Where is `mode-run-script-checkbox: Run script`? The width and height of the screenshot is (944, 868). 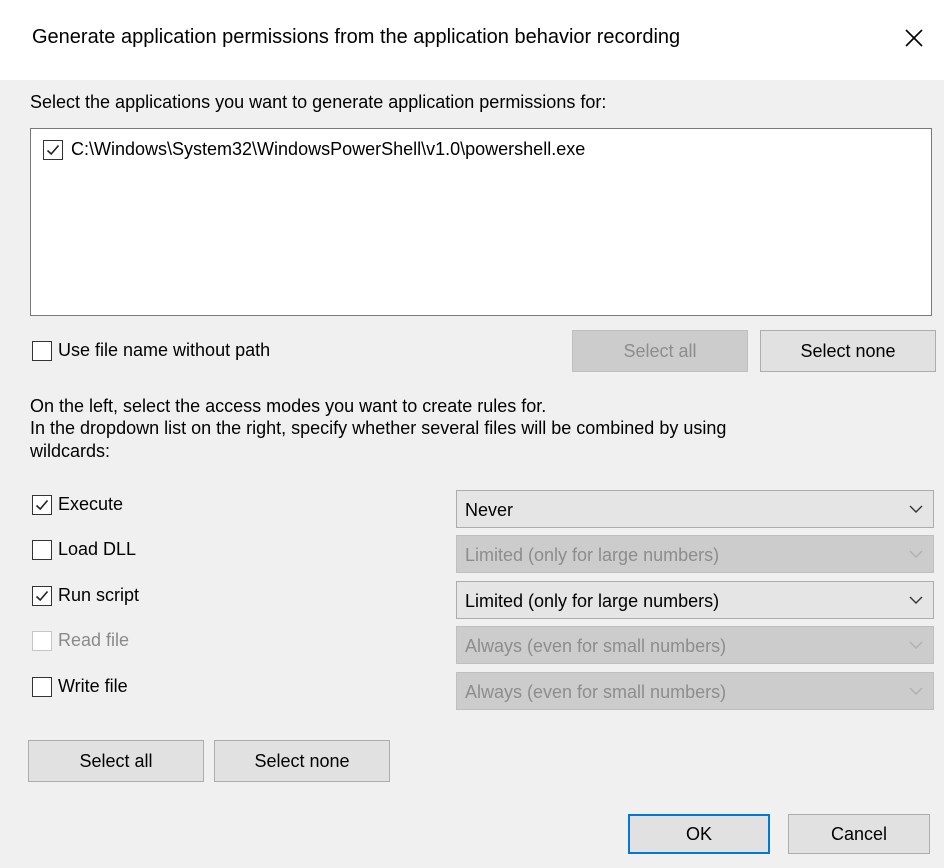
mode-run-script-checkbox: Run script is located at coordinates (85, 595).